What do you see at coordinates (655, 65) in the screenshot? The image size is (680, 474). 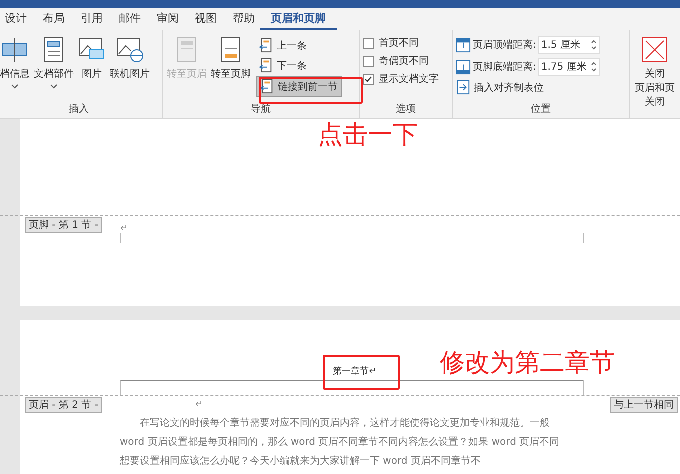 I see `close-button: 关闭 页眉和页` at bounding box center [655, 65].